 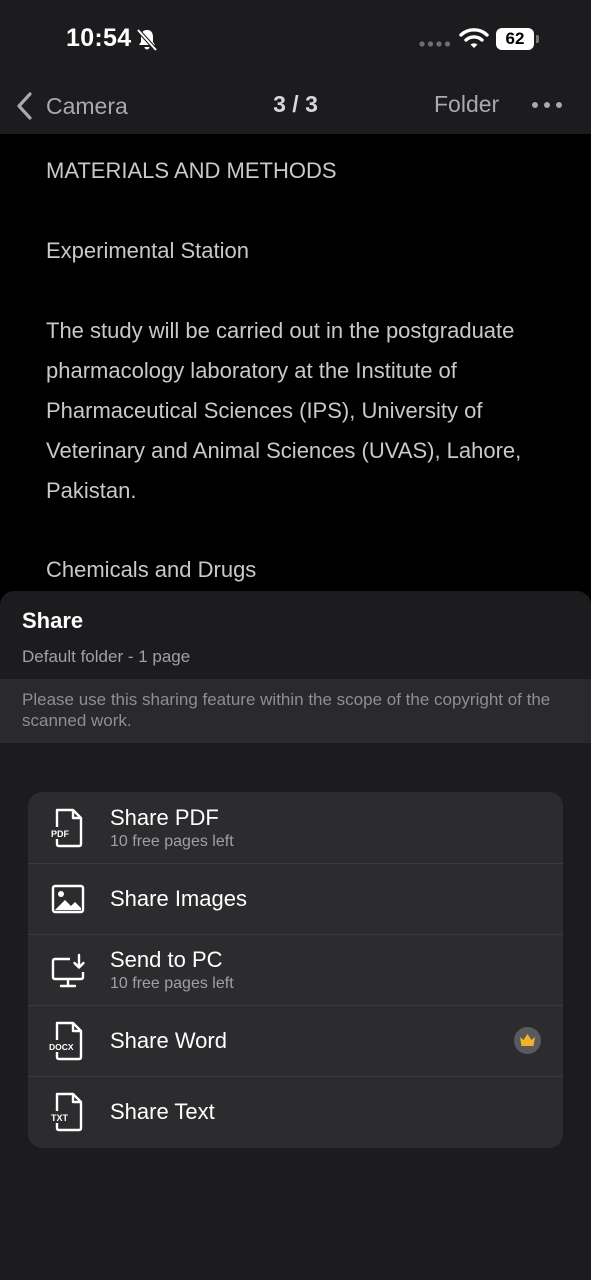 I want to click on image-icon, so click(x=68, y=899).